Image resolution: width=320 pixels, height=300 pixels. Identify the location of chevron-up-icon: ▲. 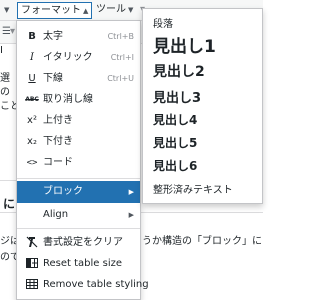
(86, 11).